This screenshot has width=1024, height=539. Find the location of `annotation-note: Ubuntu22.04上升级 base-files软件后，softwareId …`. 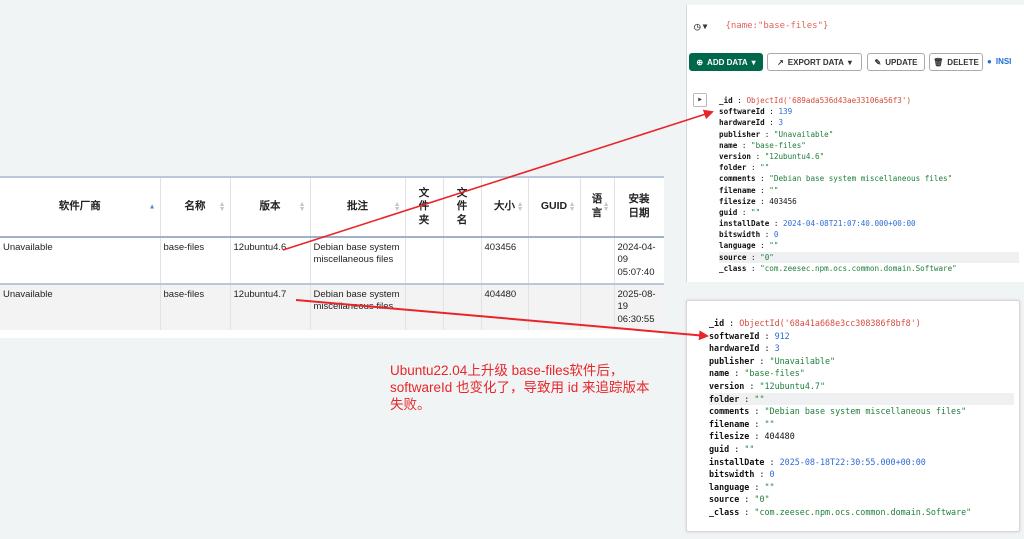

annotation-note: Ubuntu22.04上升级 base-files软件后，softwareId … is located at coordinates (520, 387).